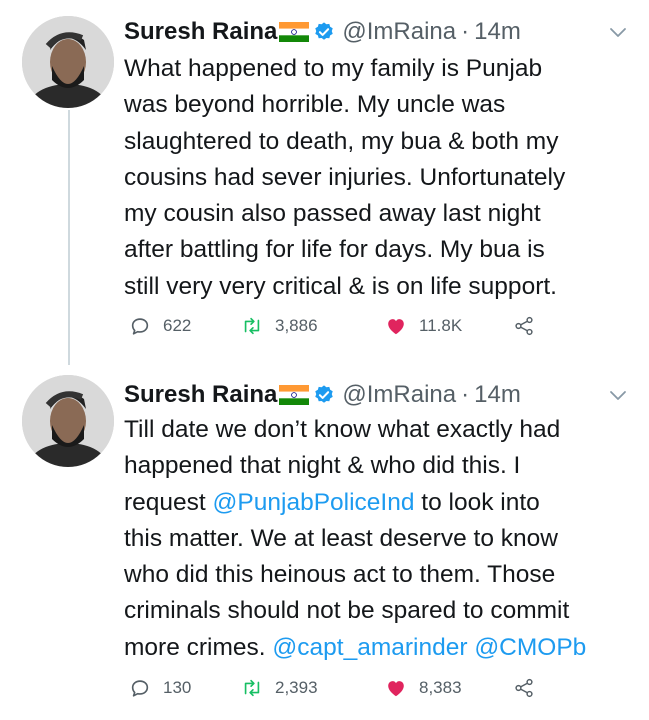 The image size is (649, 720). I want to click on tweet-actions: 130 2,393 8,383, so click(379, 688).